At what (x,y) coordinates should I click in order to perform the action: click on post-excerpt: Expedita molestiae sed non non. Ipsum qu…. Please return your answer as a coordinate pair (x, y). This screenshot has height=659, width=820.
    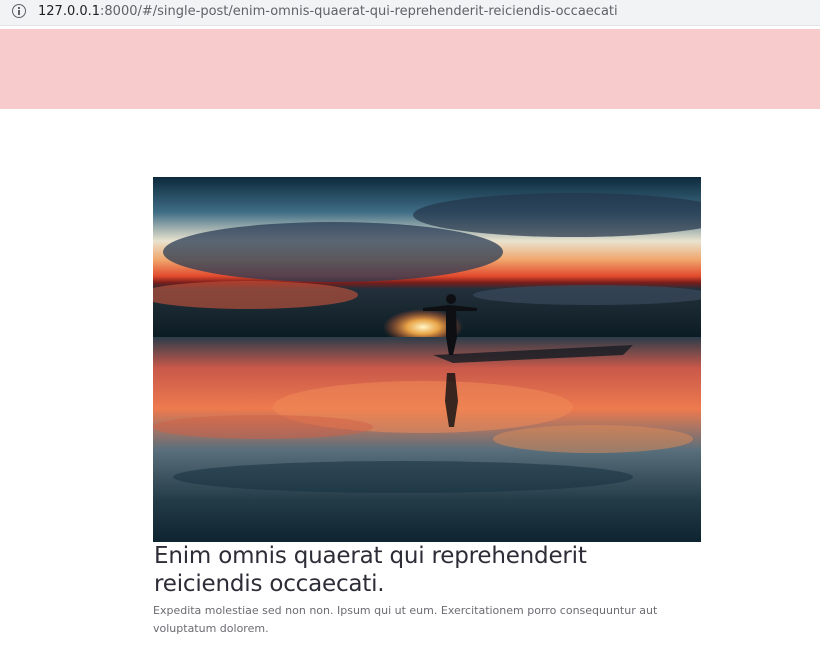
    Looking at the image, I should click on (405, 619).